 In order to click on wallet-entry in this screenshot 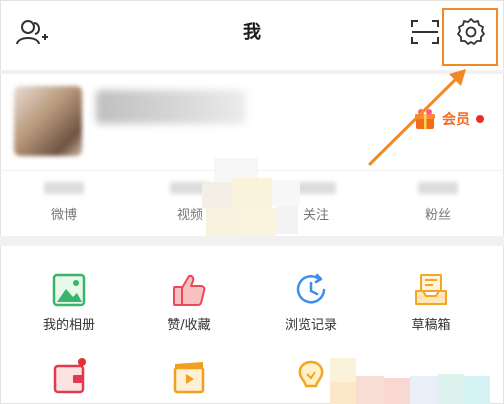, I will do `click(69, 376)`.